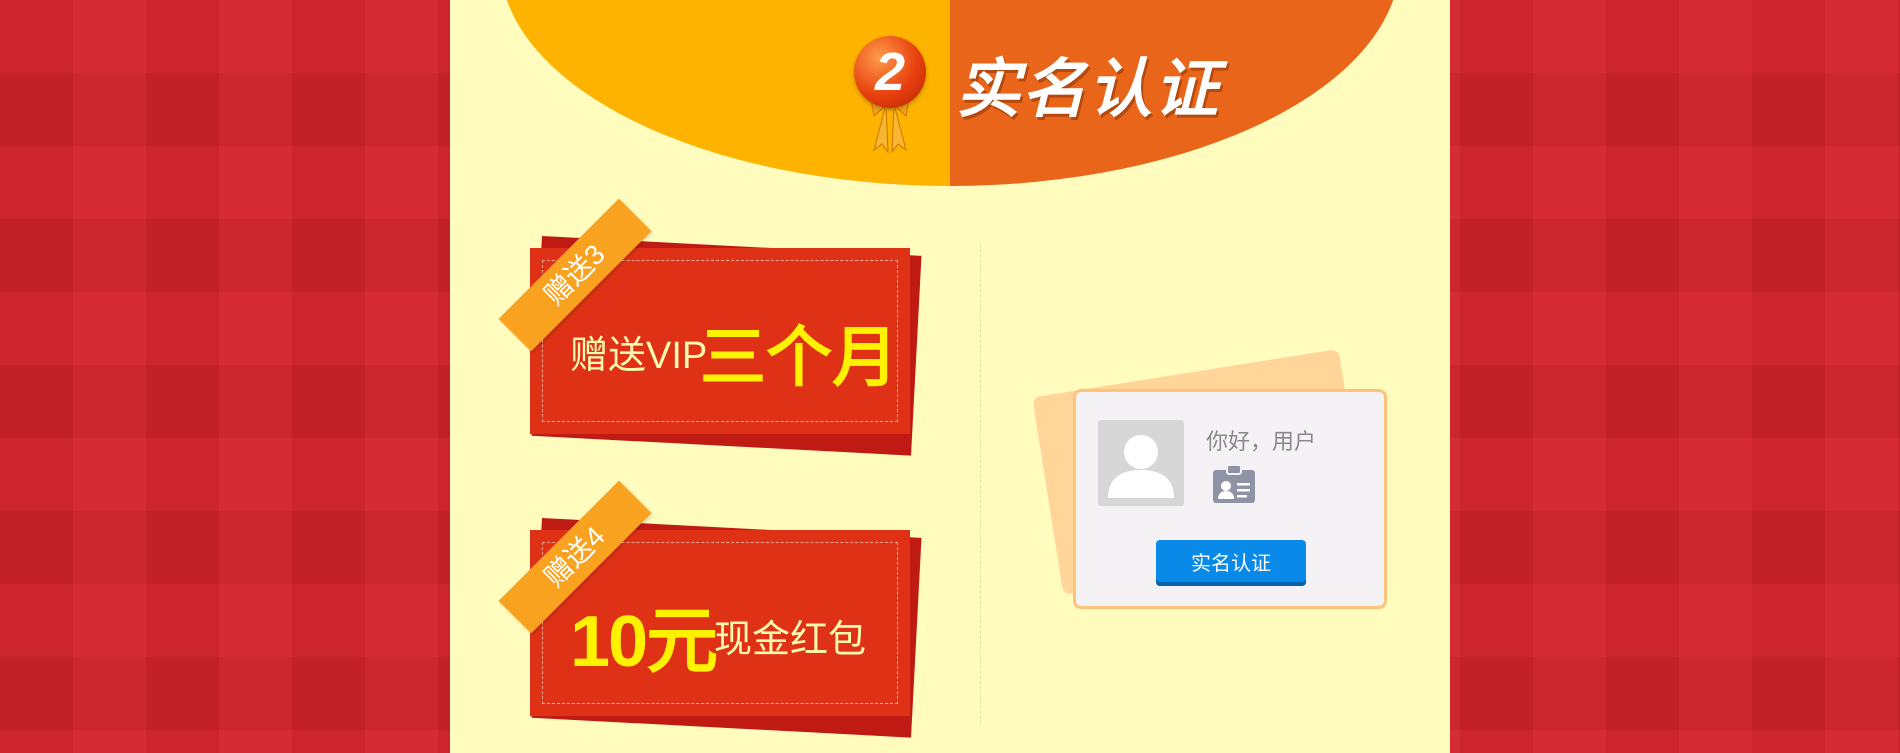 This screenshot has height=753, width=1900. I want to click on user-card: 你好，用户 实名认证, so click(1230, 499).